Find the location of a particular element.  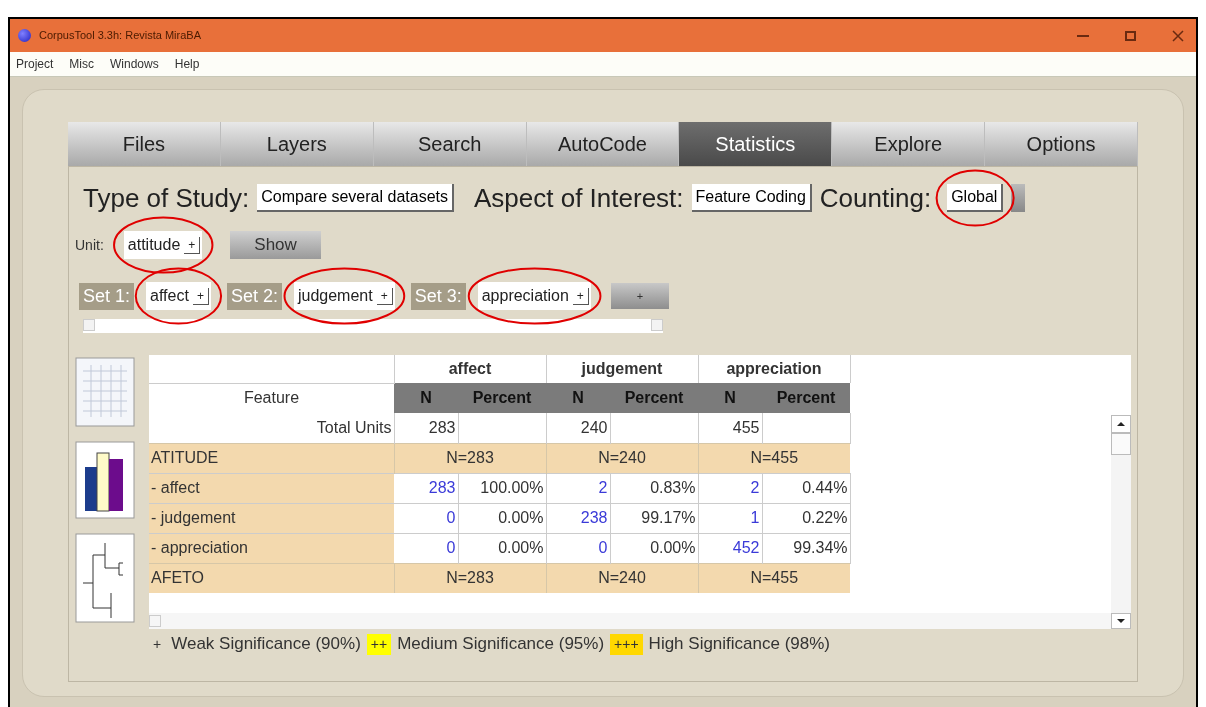

aspect-of-interest-label: Aspect of Interest: is located at coordinates (579, 198).